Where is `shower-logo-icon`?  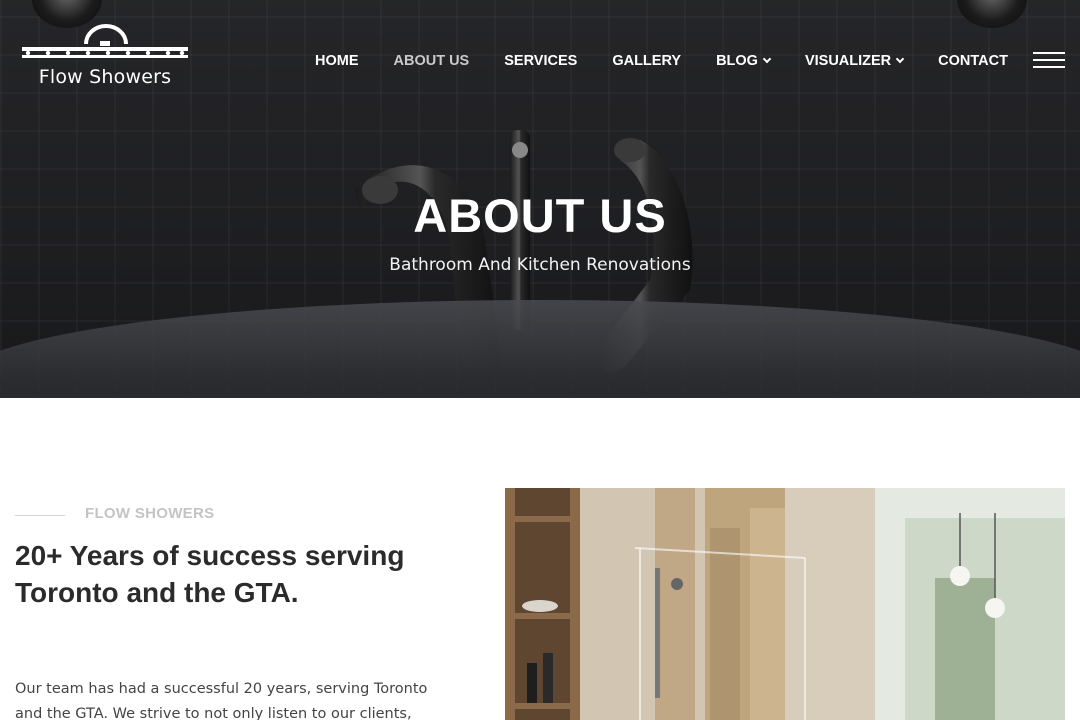
shower-logo-icon is located at coordinates (105, 41).